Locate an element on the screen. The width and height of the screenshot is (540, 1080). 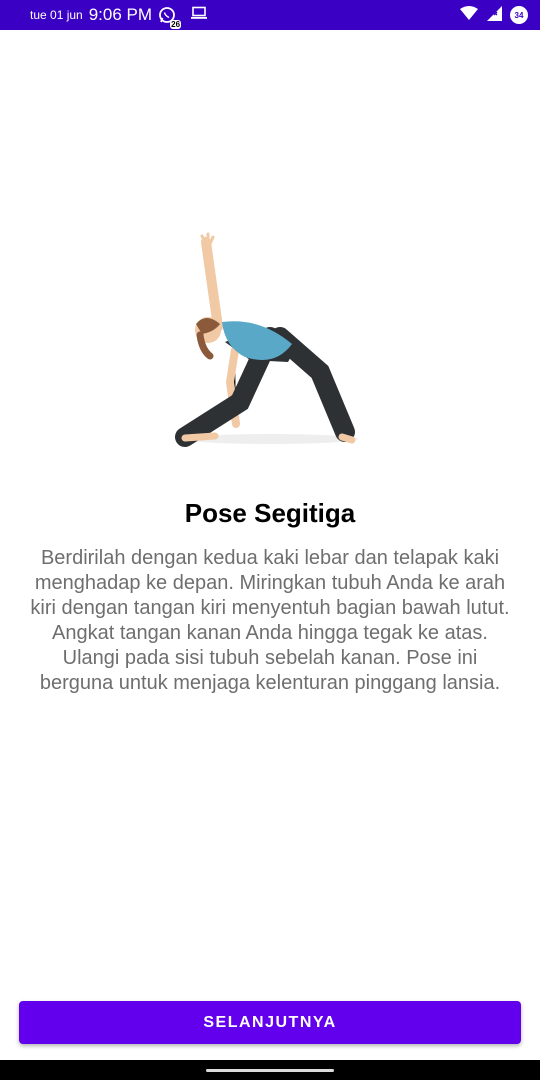
pose-title: Pose Segitiga is located at coordinates (270, 513).